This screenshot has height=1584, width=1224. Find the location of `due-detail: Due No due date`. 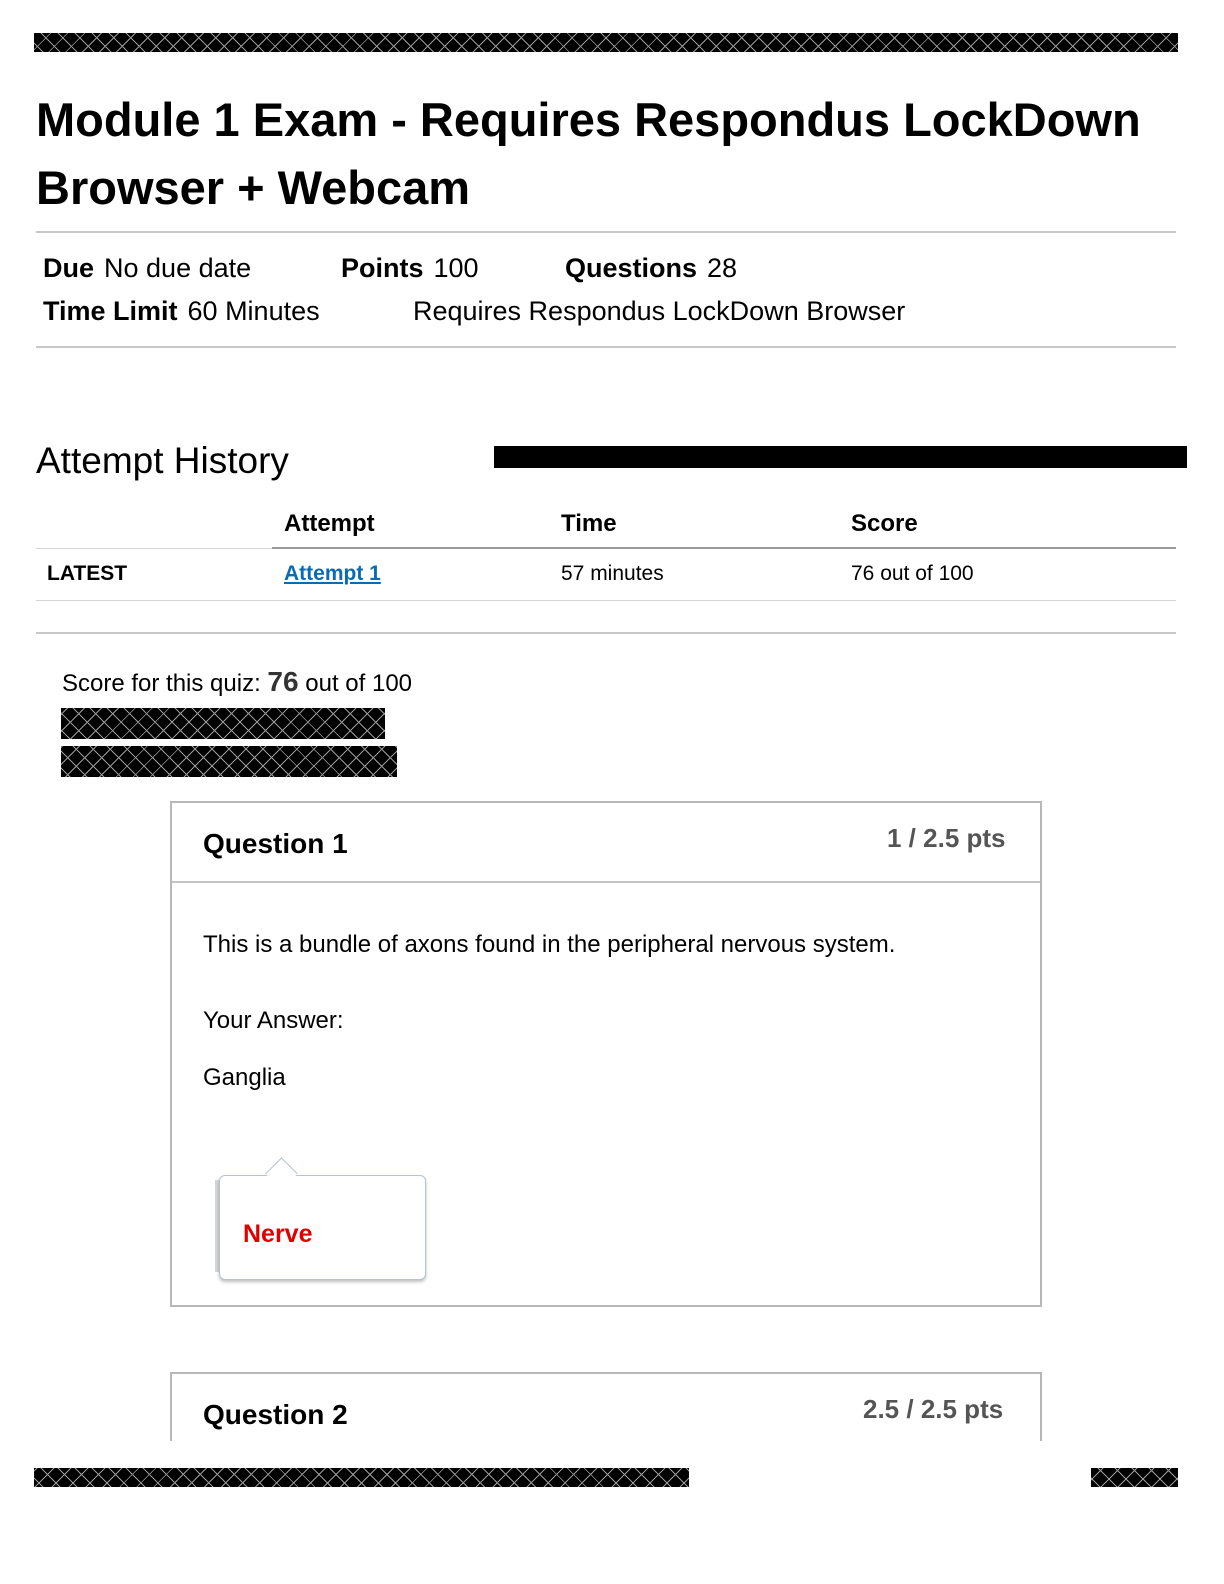

due-detail: Due No due date is located at coordinates (147, 268).